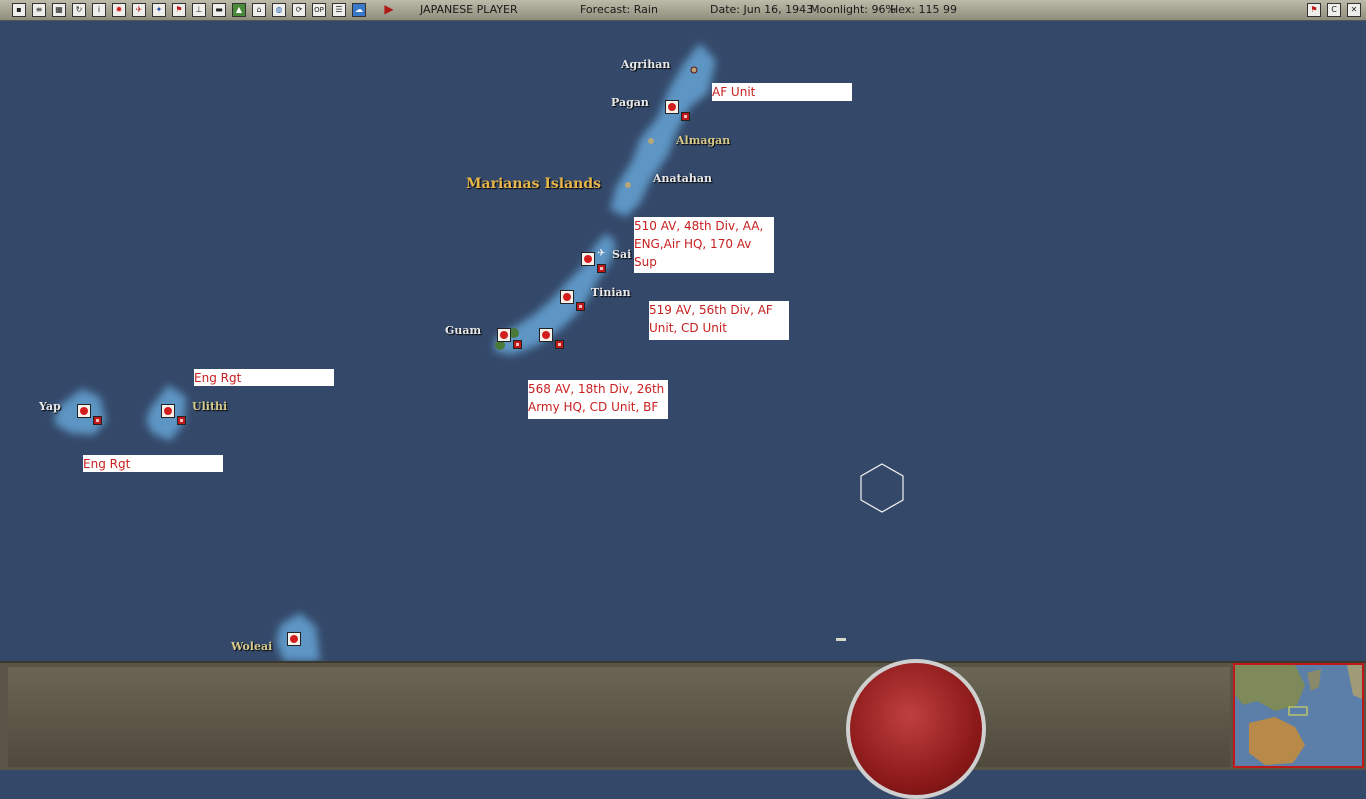 This screenshot has width=1366, height=799. Describe the element at coordinates (580, 306) in the screenshot. I see `unit-tinian` at that location.